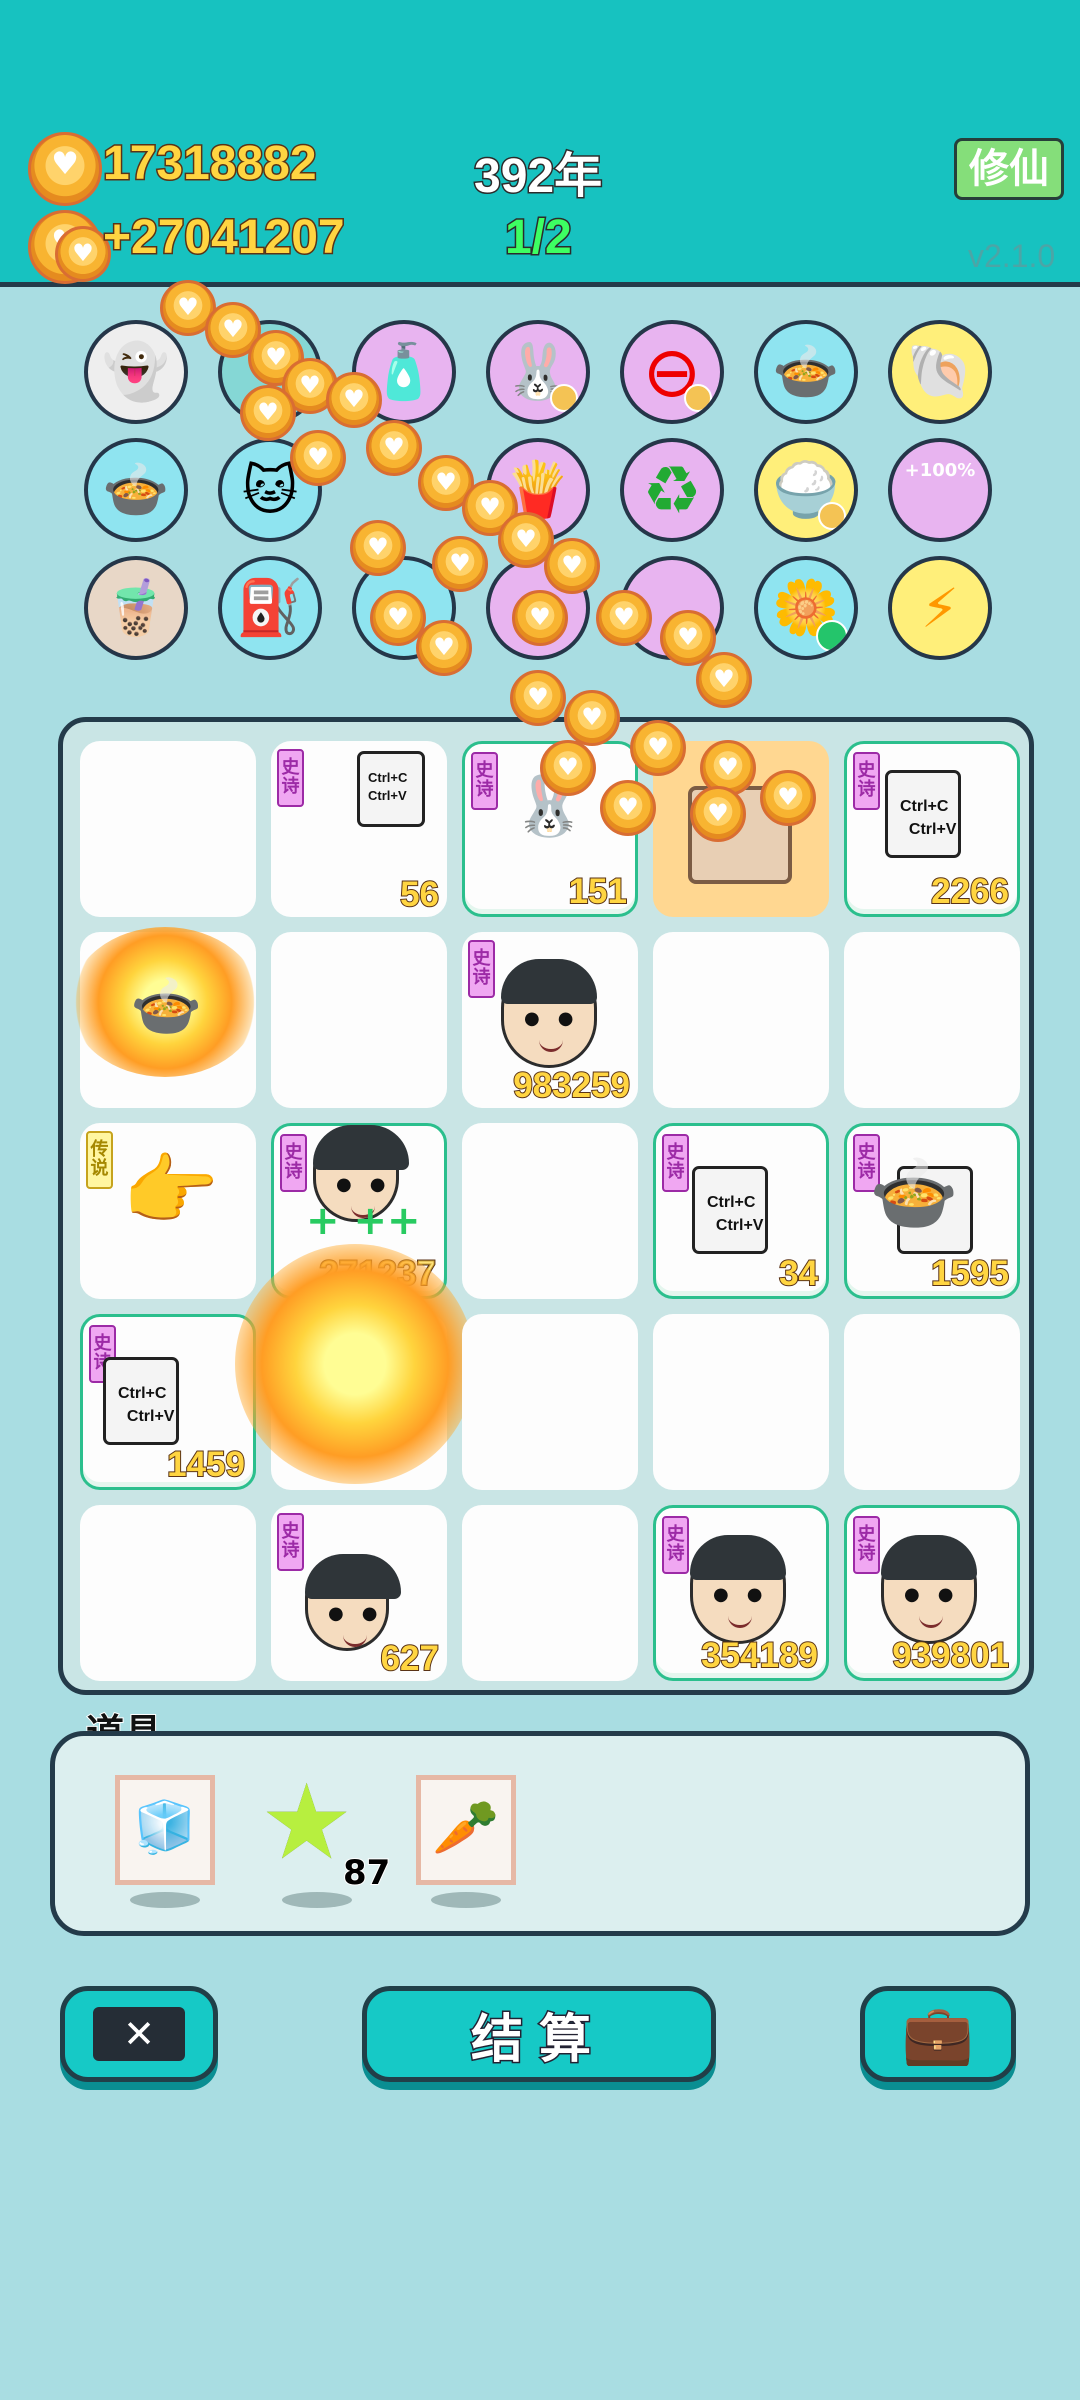  I want to click on shell-icon: 🐚, so click(940, 372).